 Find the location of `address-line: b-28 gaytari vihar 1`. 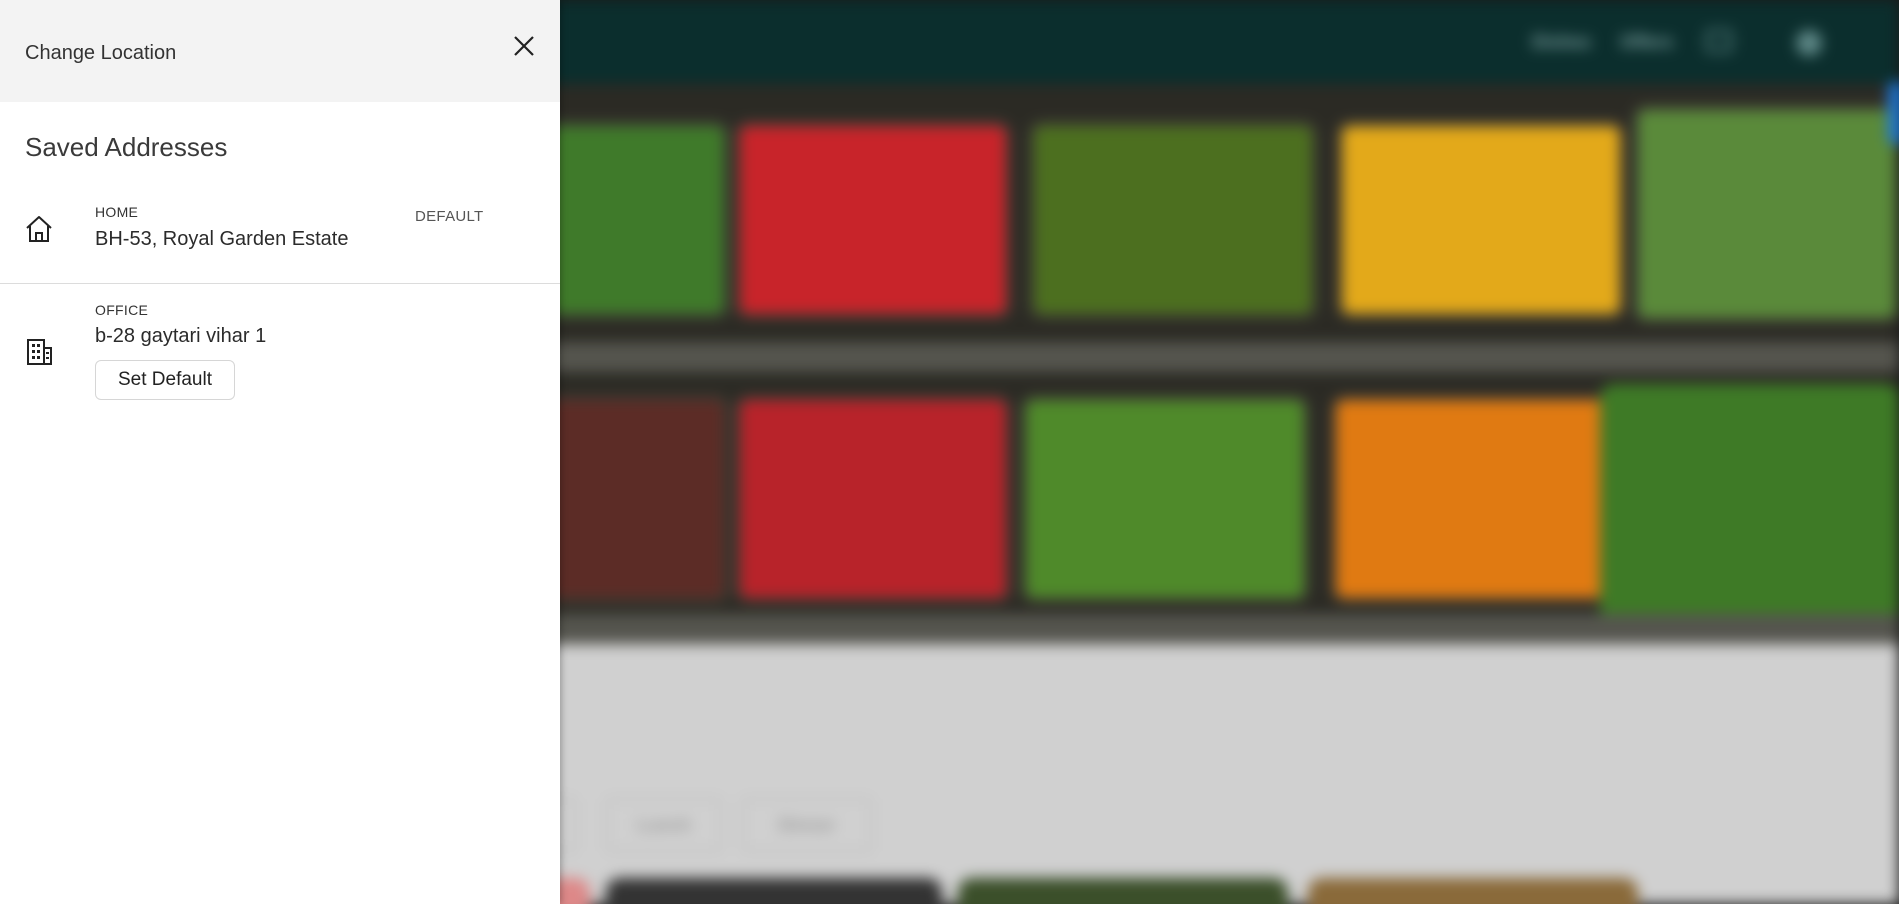

address-line: b-28 gaytari vihar 1 is located at coordinates (181, 336).